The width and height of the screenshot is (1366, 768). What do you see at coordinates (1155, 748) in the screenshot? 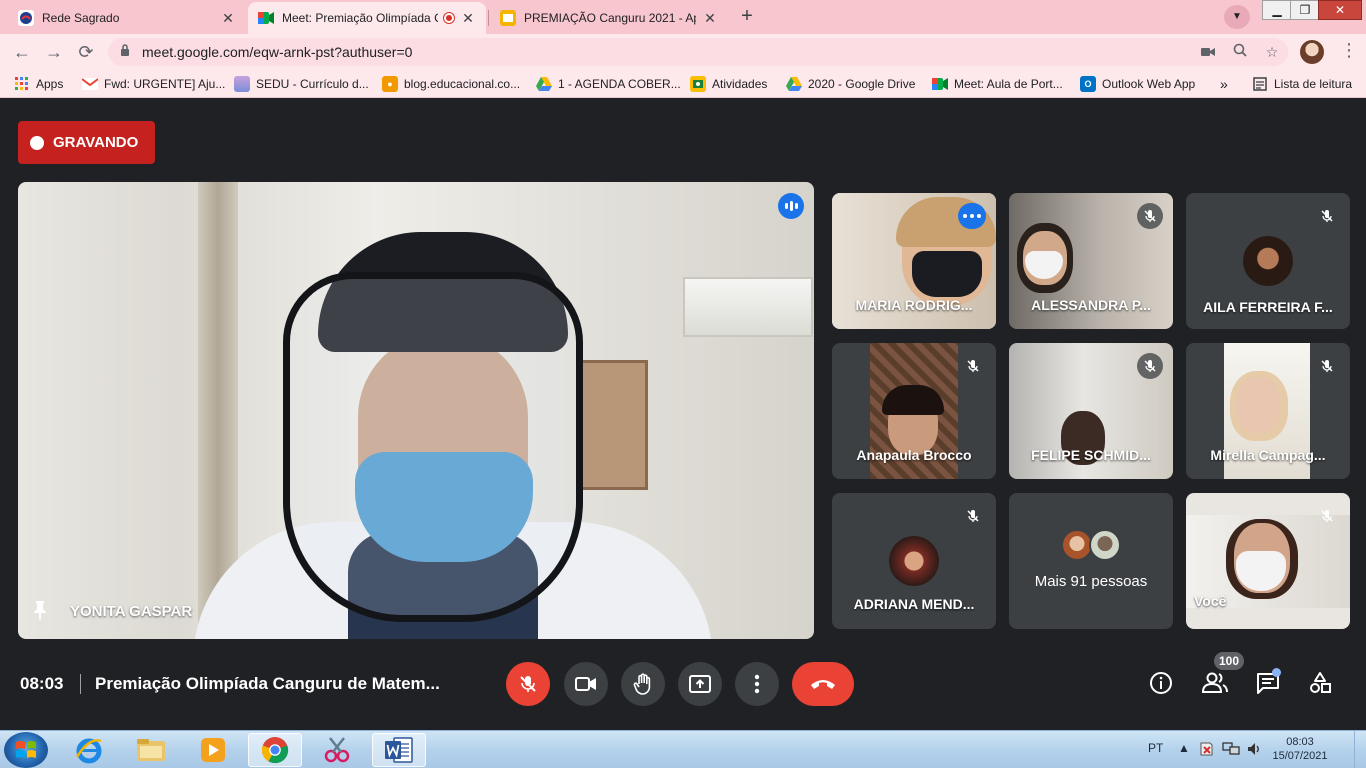
I see `input-language-indicator: PT` at bounding box center [1155, 748].